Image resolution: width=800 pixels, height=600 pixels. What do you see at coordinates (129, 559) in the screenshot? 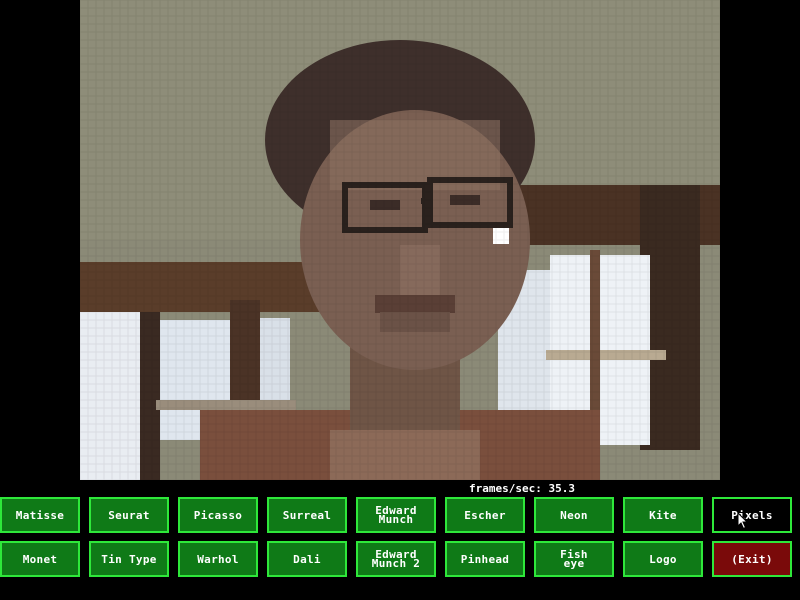
I see `filter-button-tin-type: Tin Type` at bounding box center [129, 559].